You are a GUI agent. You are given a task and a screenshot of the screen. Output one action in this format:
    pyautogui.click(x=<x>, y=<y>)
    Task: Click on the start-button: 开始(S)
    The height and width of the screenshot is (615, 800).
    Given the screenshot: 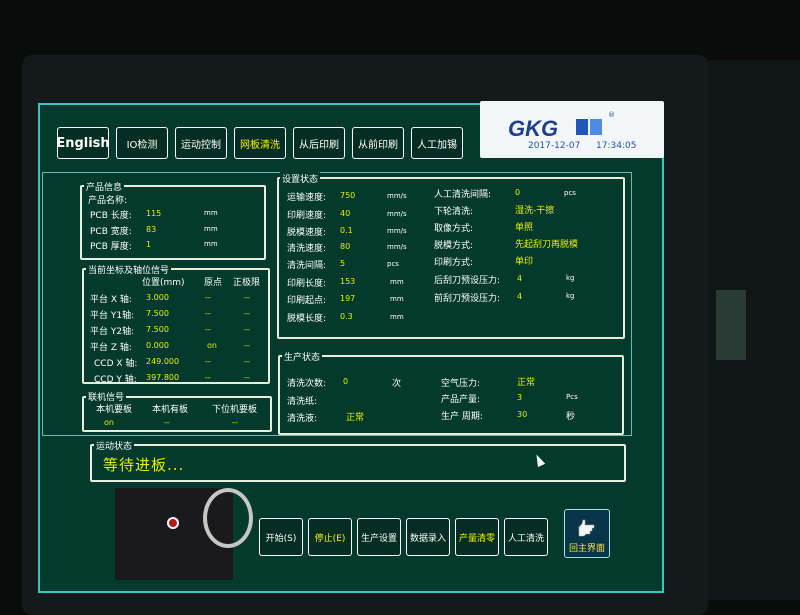 What is the action you would take?
    pyautogui.click(x=281, y=537)
    